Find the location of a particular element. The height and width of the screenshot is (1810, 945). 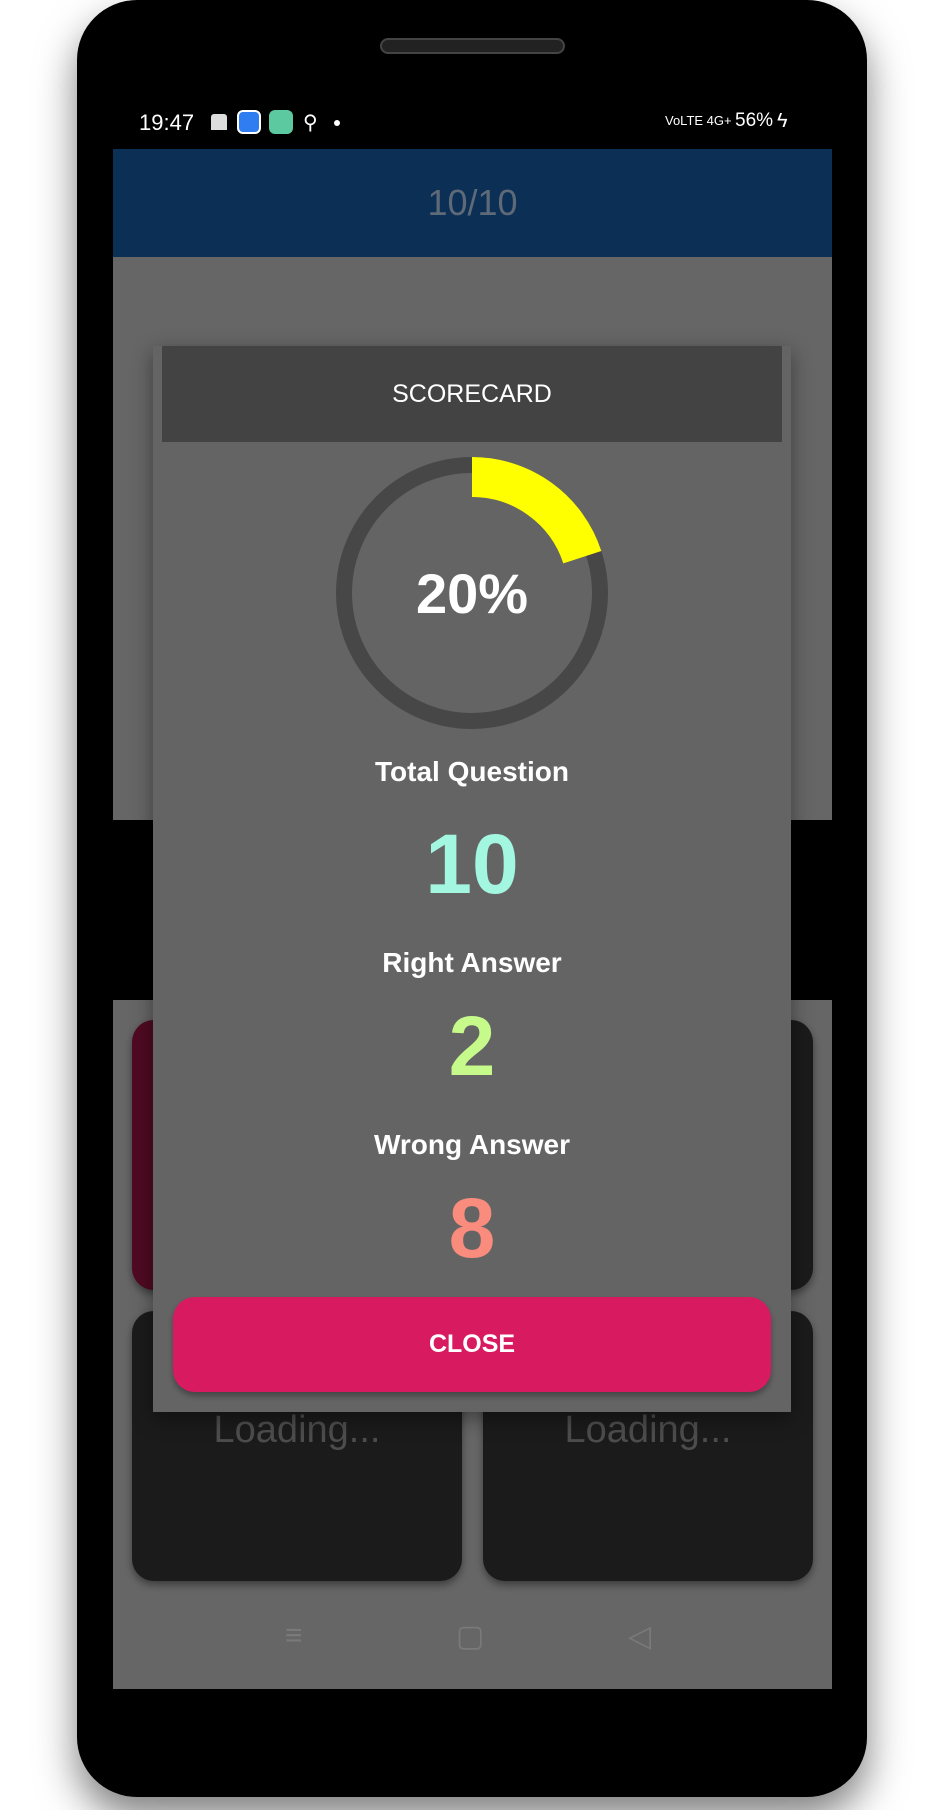

more-notifications-dot-icon is located at coordinates (337, 123).